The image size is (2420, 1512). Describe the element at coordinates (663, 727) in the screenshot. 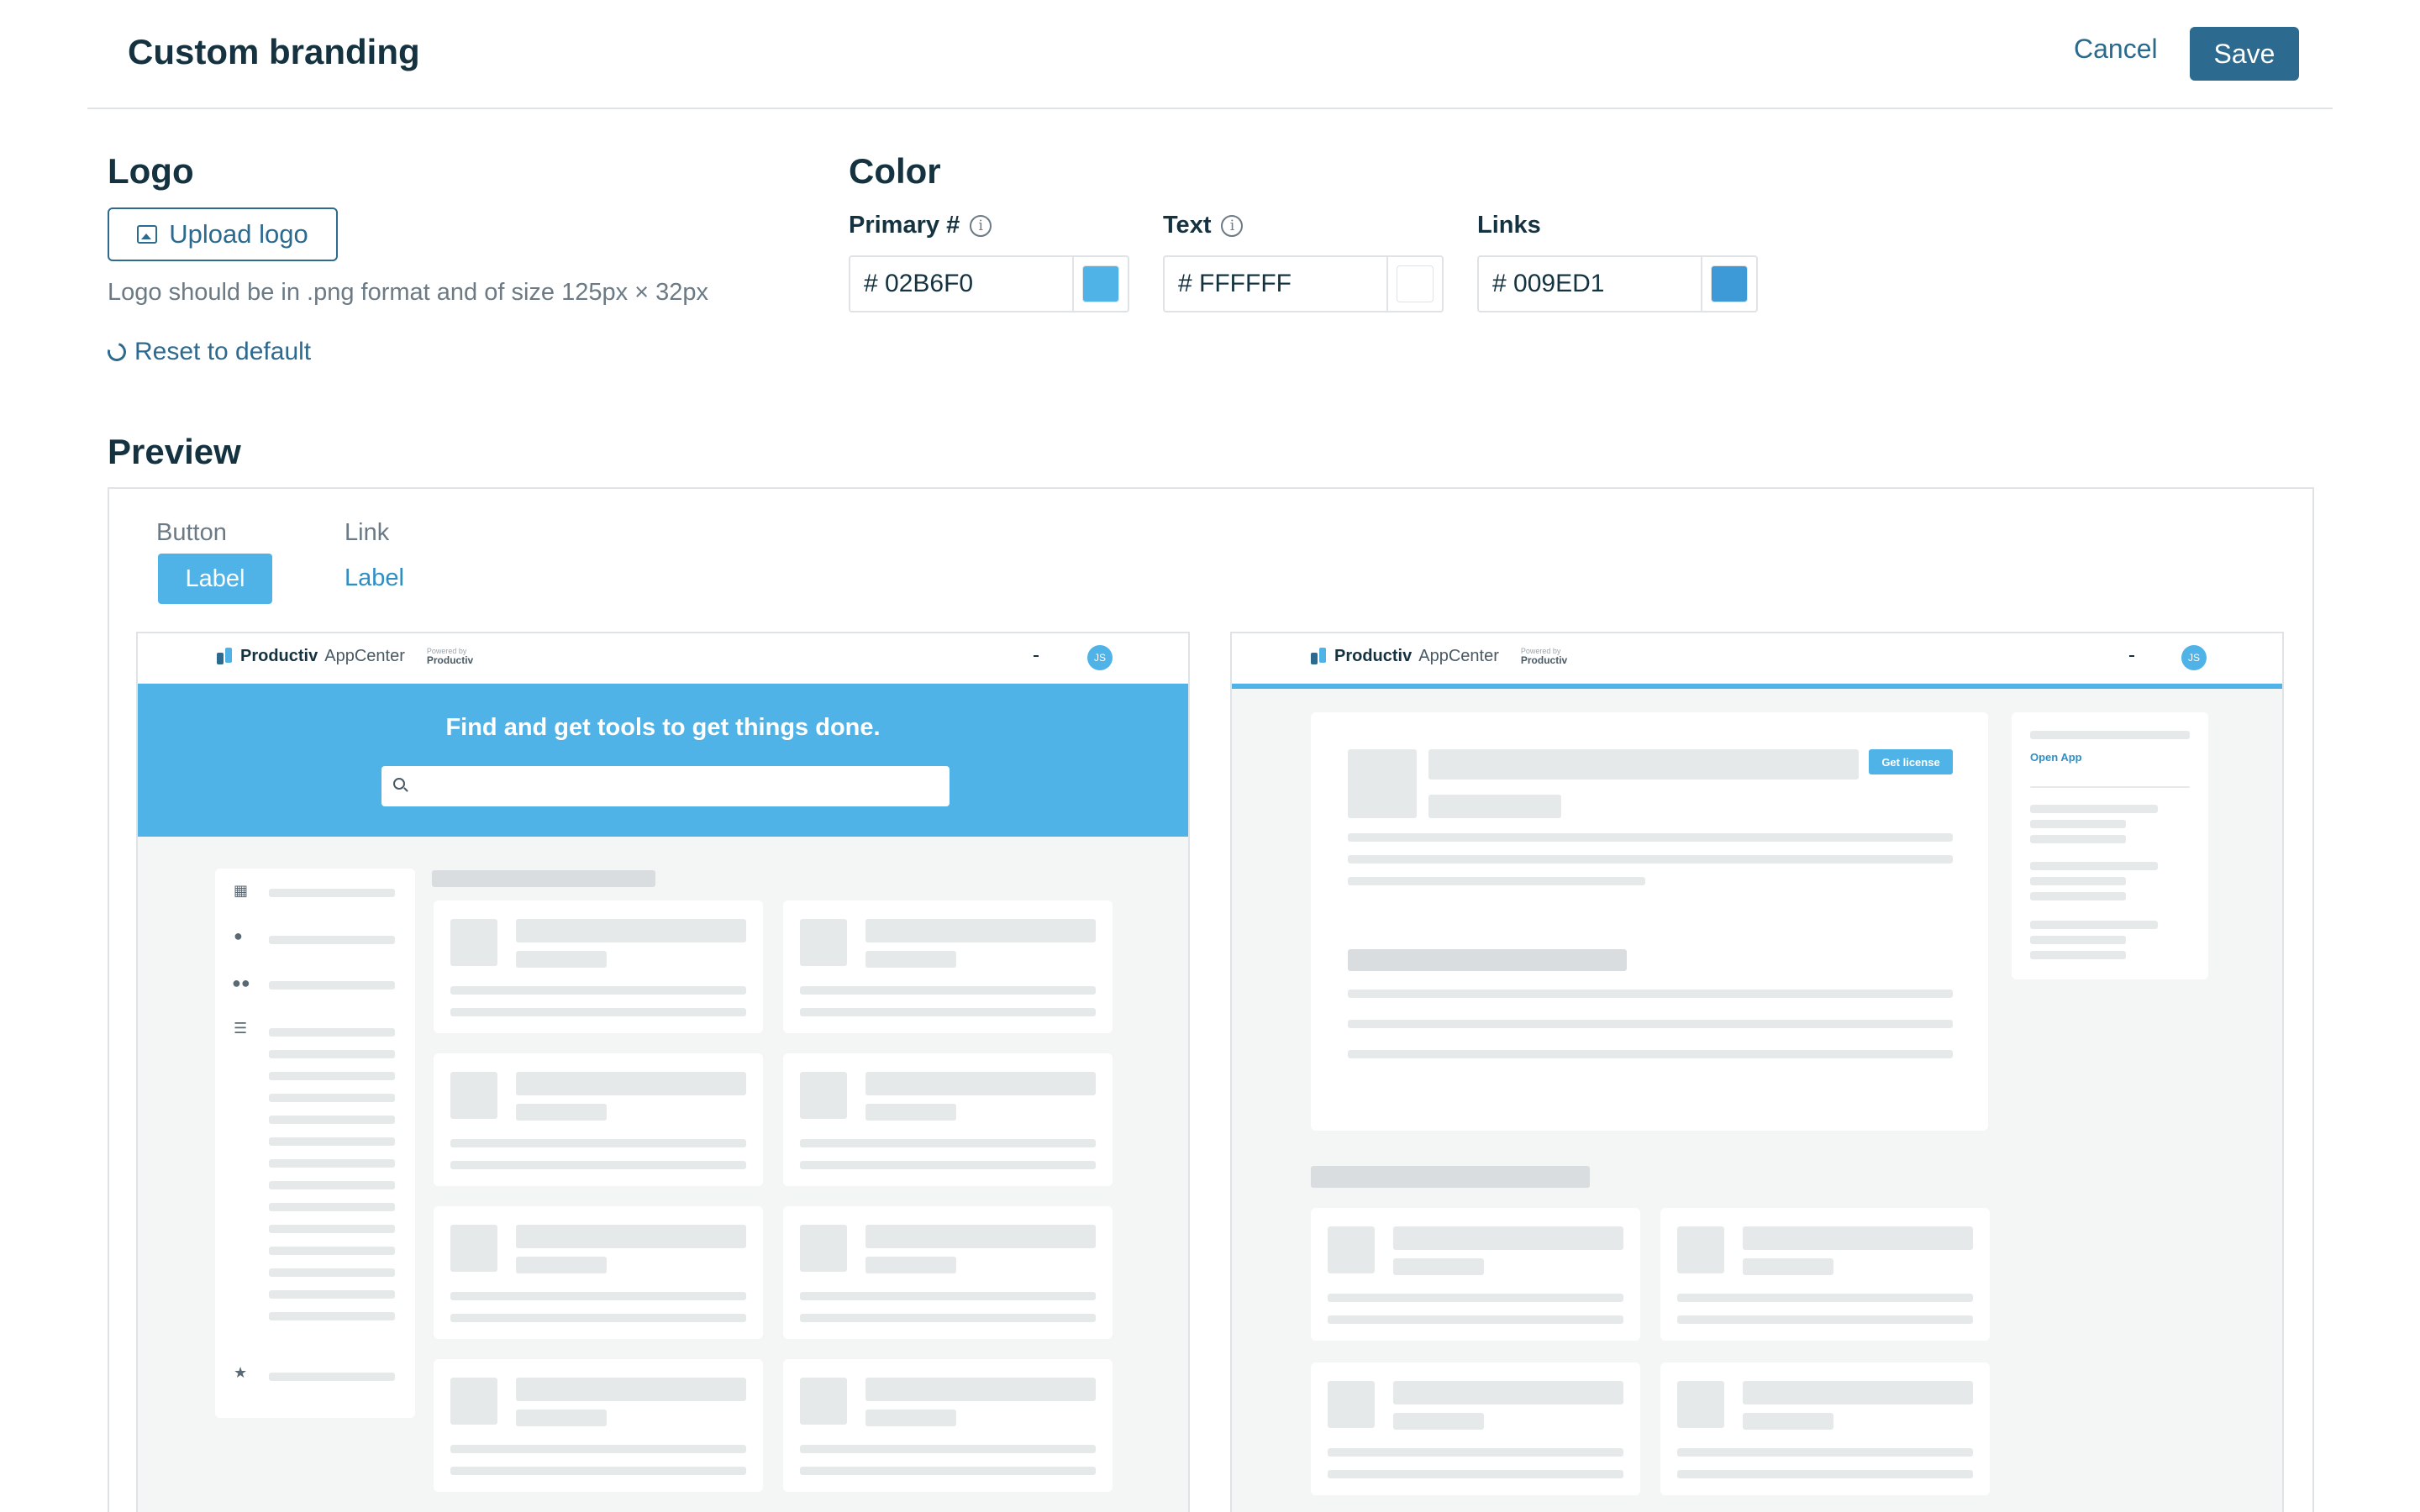

I see `hero-title: Find and get tools to get things done.` at that location.